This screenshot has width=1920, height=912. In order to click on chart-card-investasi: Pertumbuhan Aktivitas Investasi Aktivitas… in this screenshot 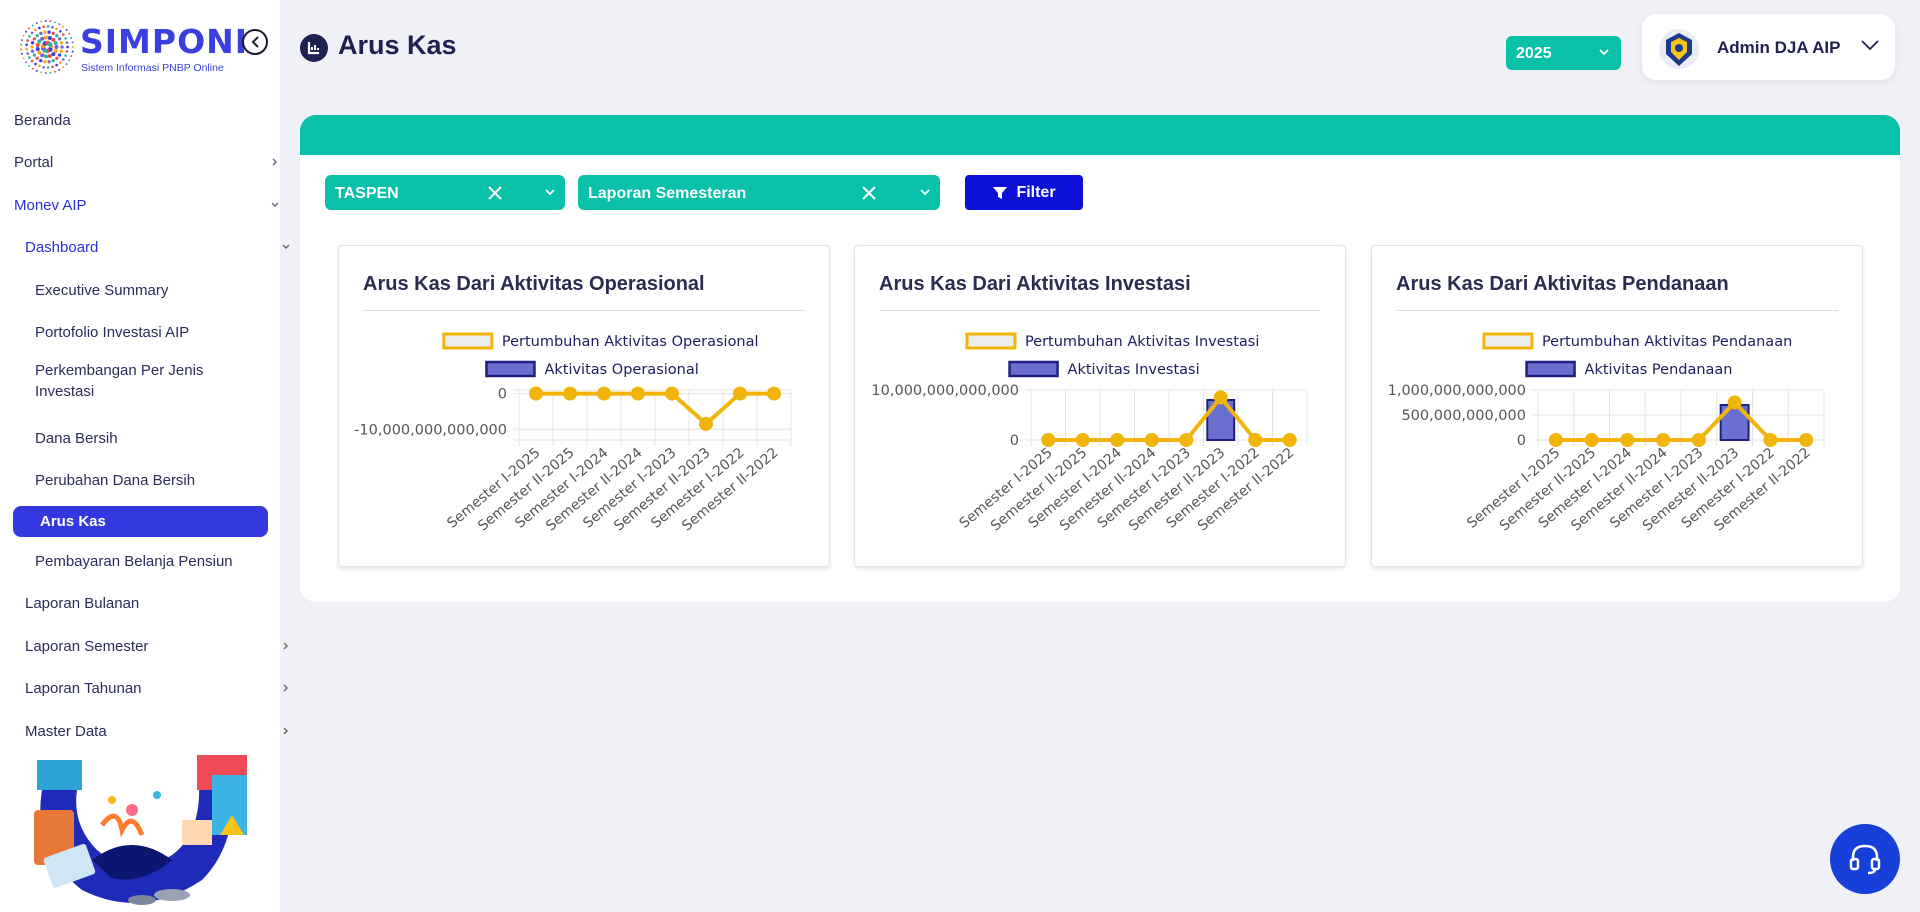, I will do `click(1100, 406)`.